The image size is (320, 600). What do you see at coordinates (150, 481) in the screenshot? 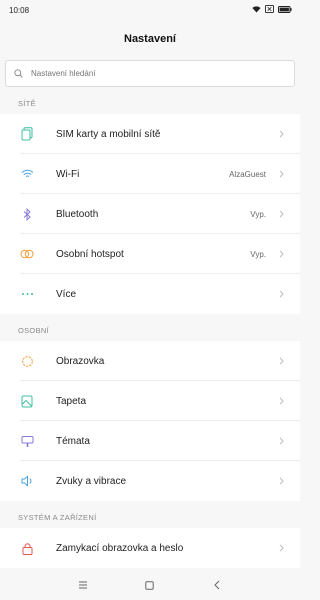
I see `sound-row: Zvuky a vibrace` at bounding box center [150, 481].